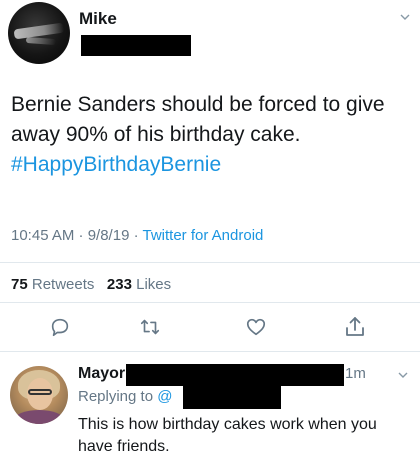 Image resolution: width=420 pixels, height=466 pixels. What do you see at coordinates (355, 373) in the screenshot?
I see `reply-timestamp: 1m` at bounding box center [355, 373].